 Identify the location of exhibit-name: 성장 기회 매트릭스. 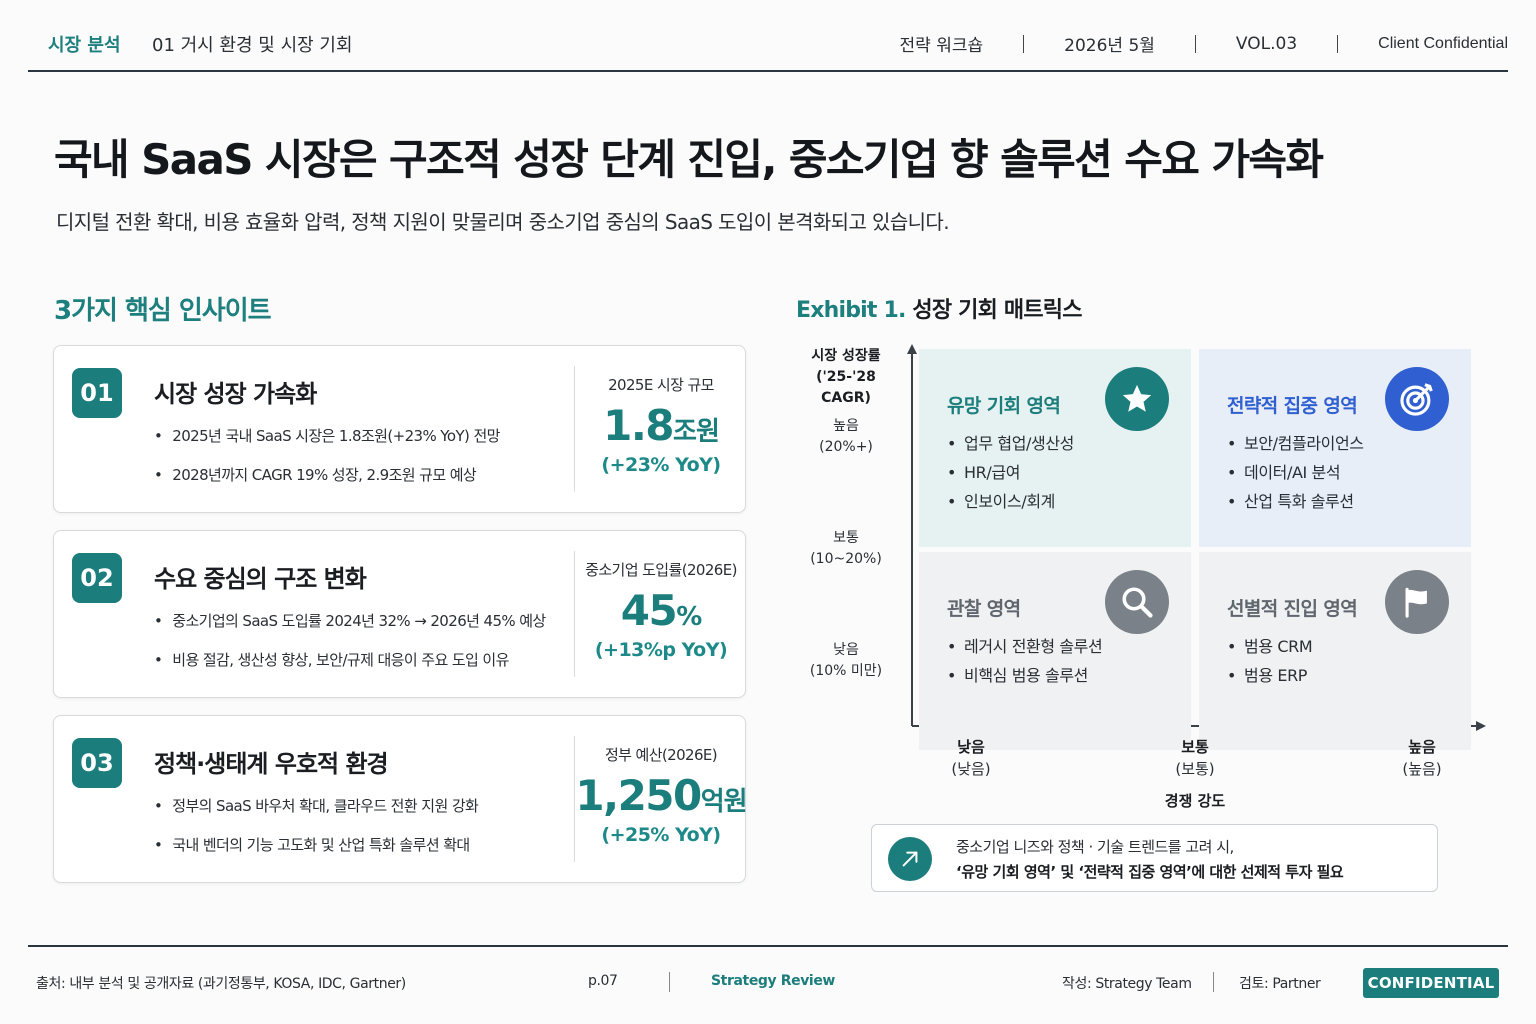
(997, 310).